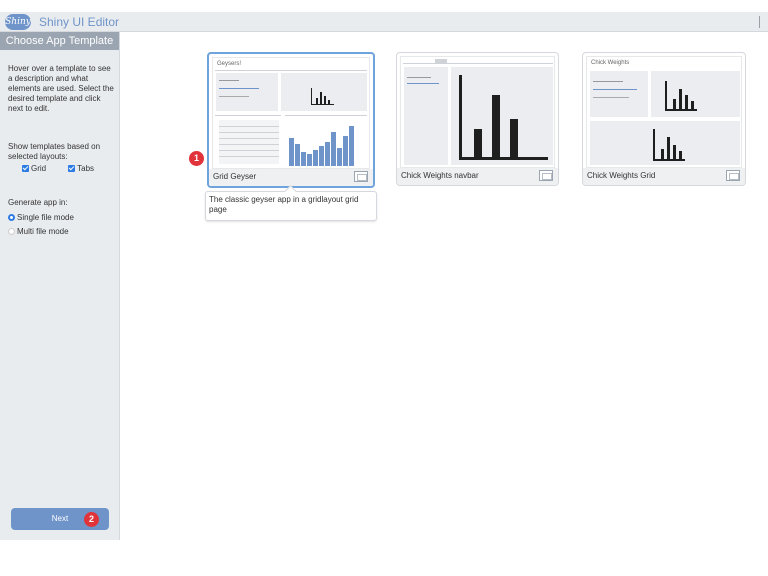 The width and height of the screenshot is (768, 576). I want to click on multi-file-label: Multi file mode, so click(43, 231).